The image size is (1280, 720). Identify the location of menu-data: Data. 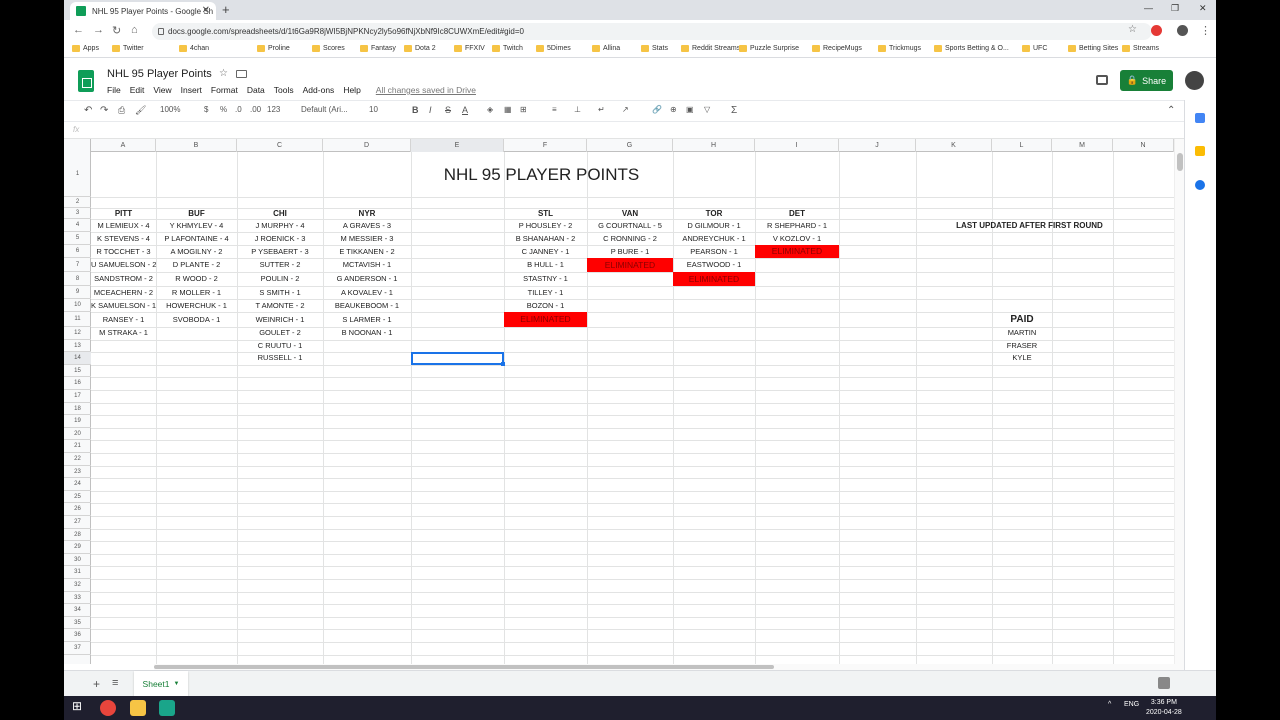
(256, 90).